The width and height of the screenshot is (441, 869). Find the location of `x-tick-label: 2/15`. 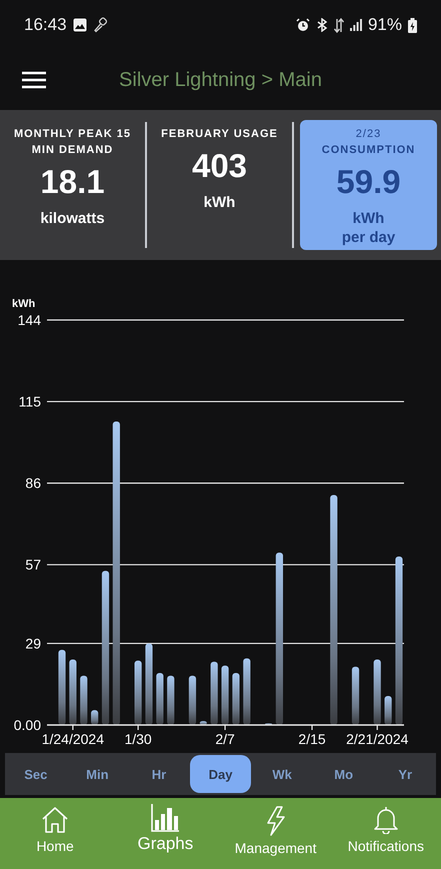

x-tick-label: 2/15 is located at coordinates (312, 739).